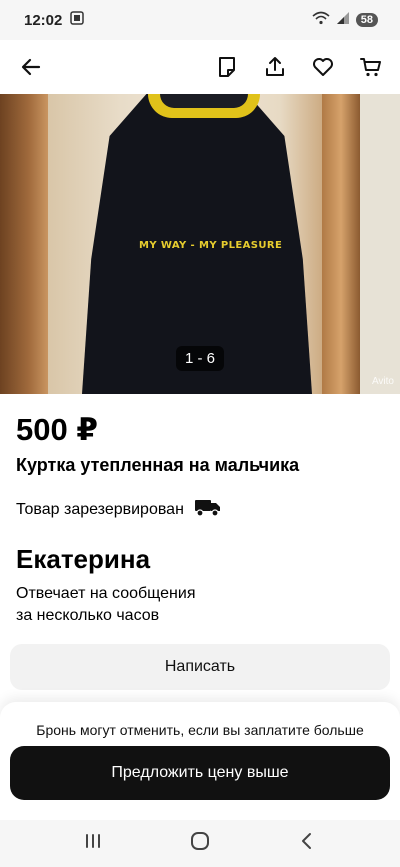  What do you see at coordinates (211, 245) in the screenshot?
I see `coat-print-text: MY WAY - MY PLEASURE` at bounding box center [211, 245].